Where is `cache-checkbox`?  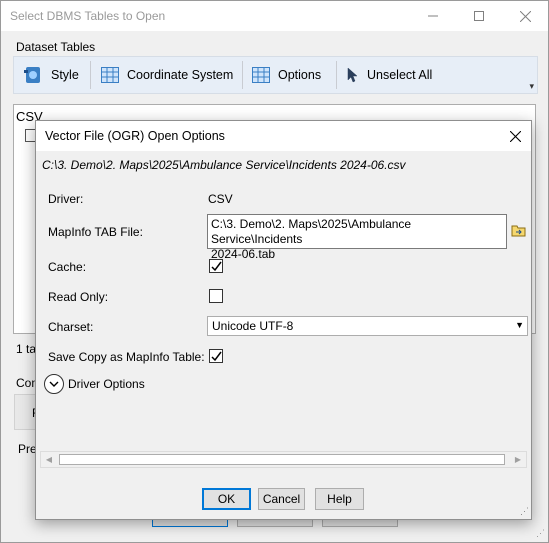
cache-checkbox is located at coordinates (216, 266).